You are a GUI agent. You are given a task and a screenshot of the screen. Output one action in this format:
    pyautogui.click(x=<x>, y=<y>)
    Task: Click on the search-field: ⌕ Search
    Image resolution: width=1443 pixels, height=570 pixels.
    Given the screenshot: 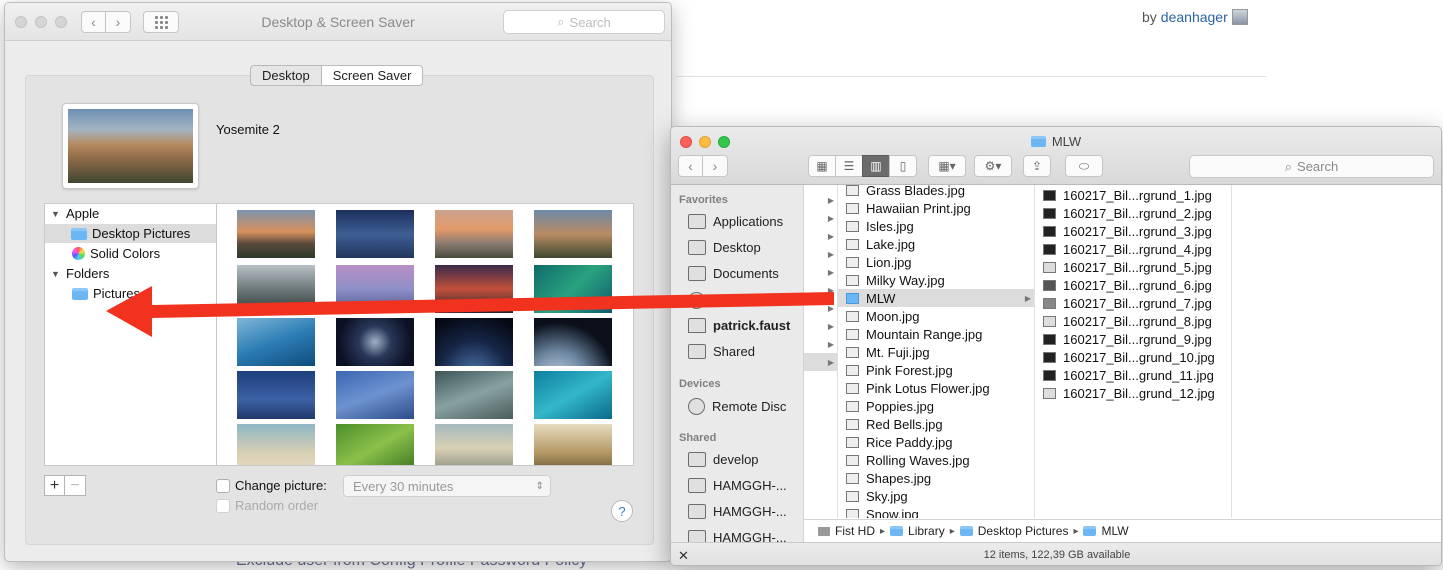 What is the action you would take?
    pyautogui.click(x=584, y=22)
    